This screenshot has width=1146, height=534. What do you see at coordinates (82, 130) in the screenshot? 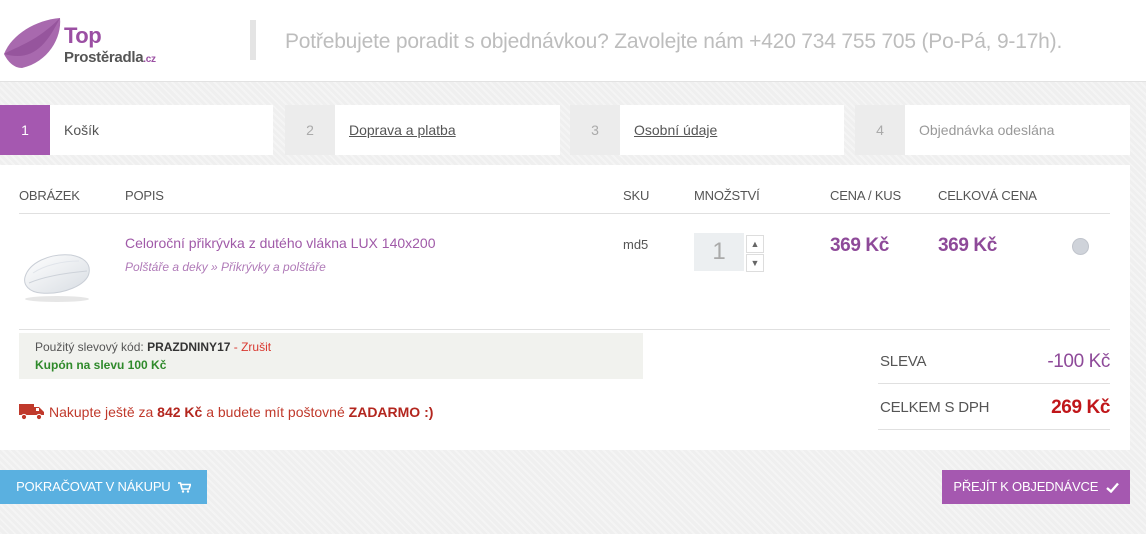
I see `step-label: Košík` at bounding box center [82, 130].